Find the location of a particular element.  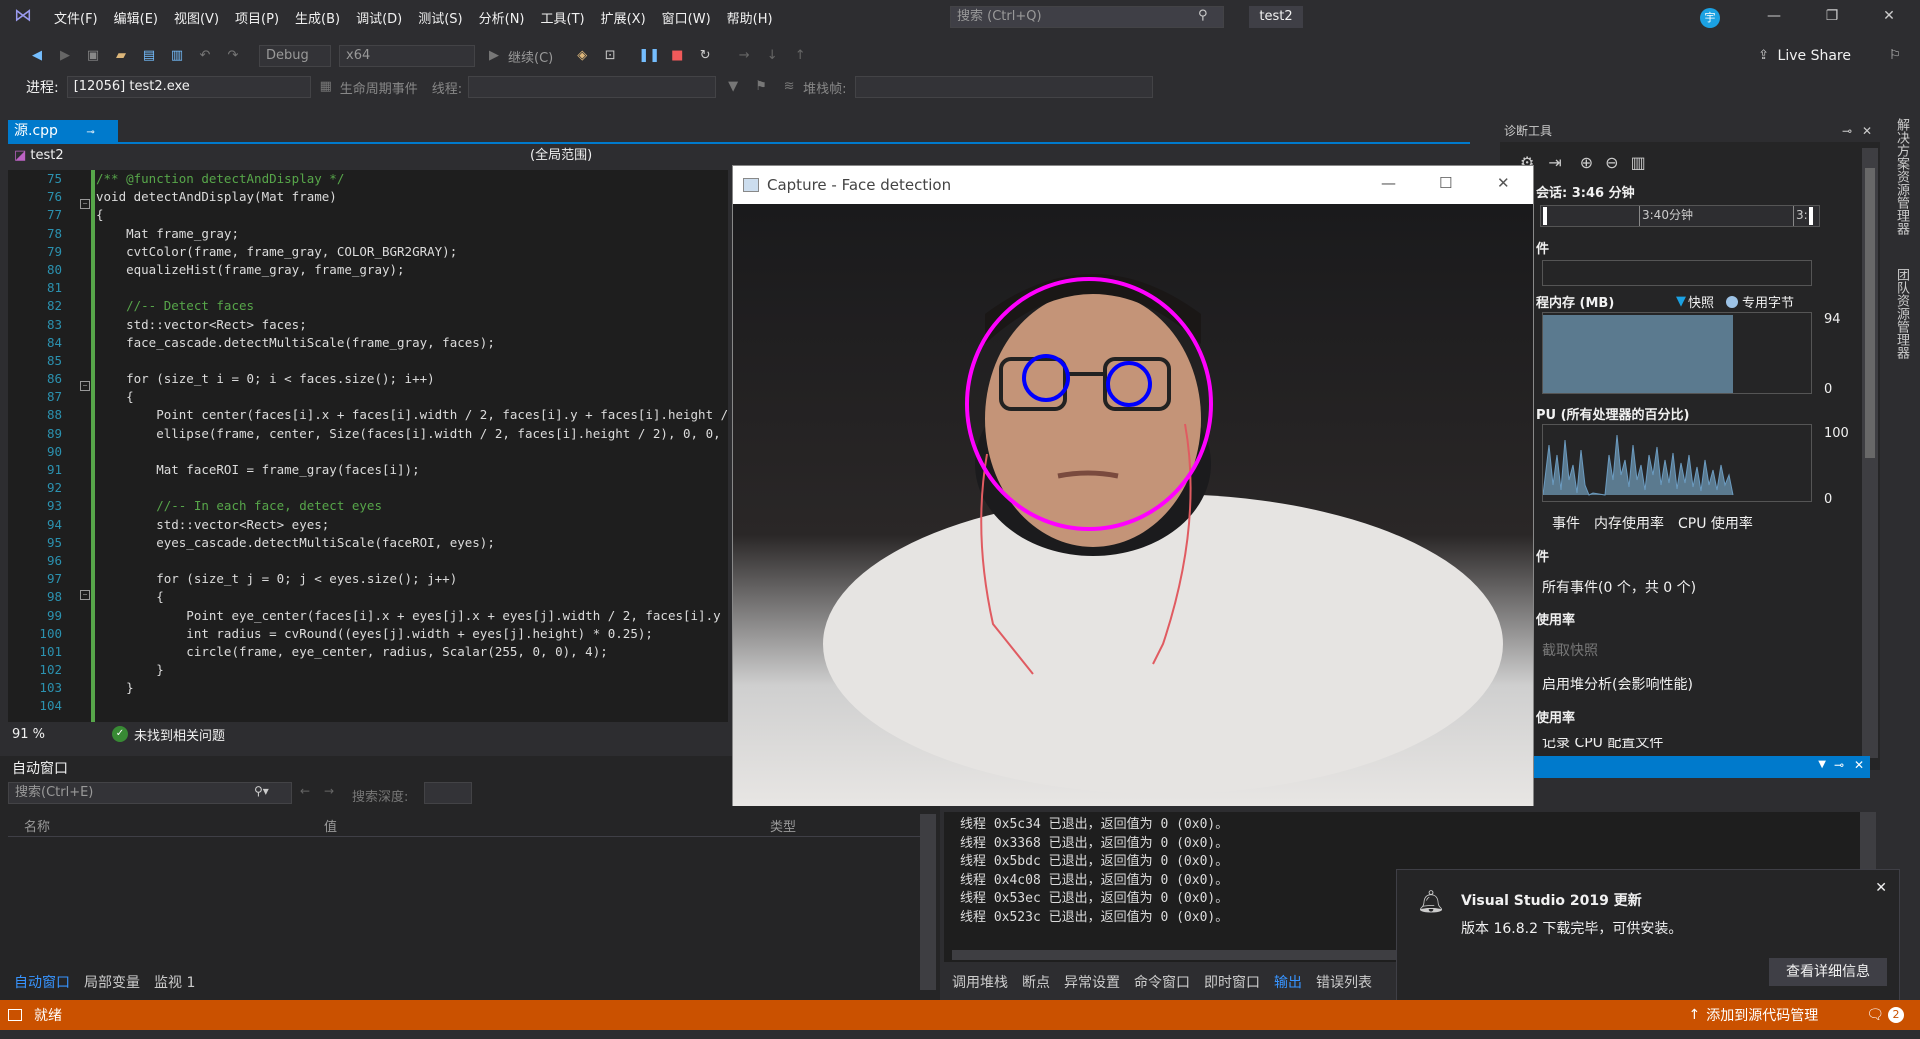

step-over-icon: → is located at coordinates (744, 56).